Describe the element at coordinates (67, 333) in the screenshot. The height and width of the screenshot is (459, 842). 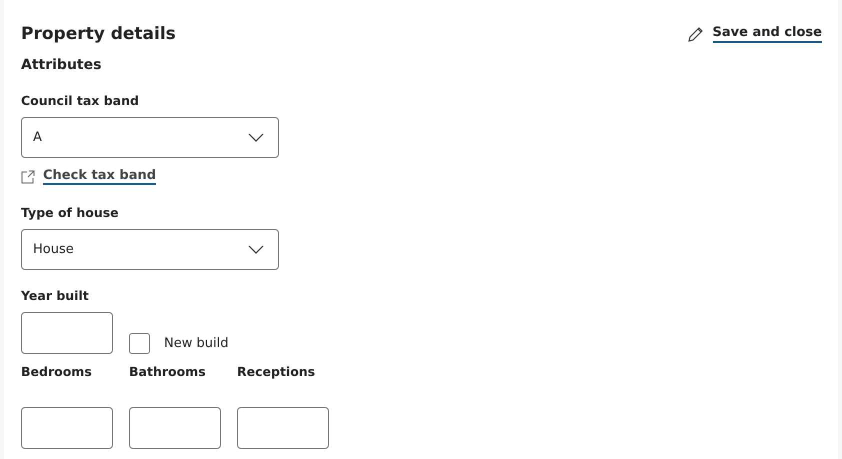
I see `year-built-input` at that location.